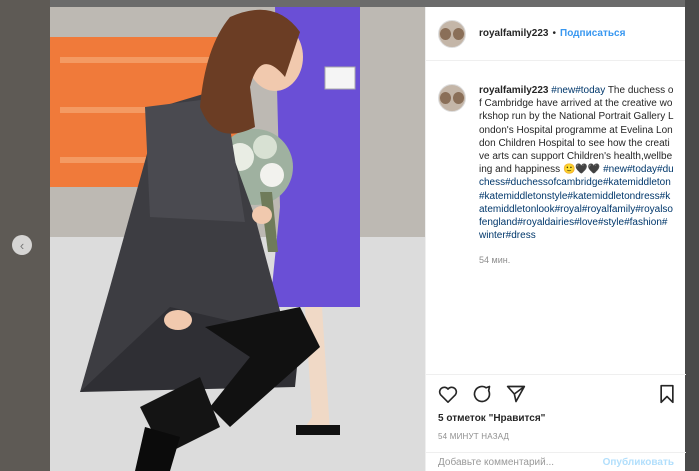  I want to click on background-overlay-right, so click(692, 235).